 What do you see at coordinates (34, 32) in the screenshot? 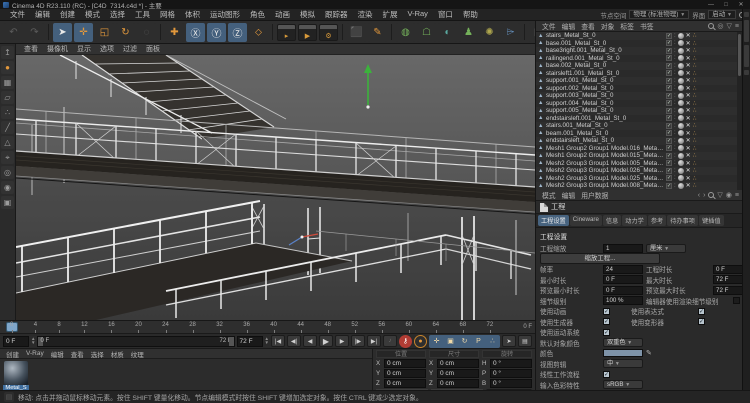
I see `redo-icon: ↷` at bounding box center [34, 32].